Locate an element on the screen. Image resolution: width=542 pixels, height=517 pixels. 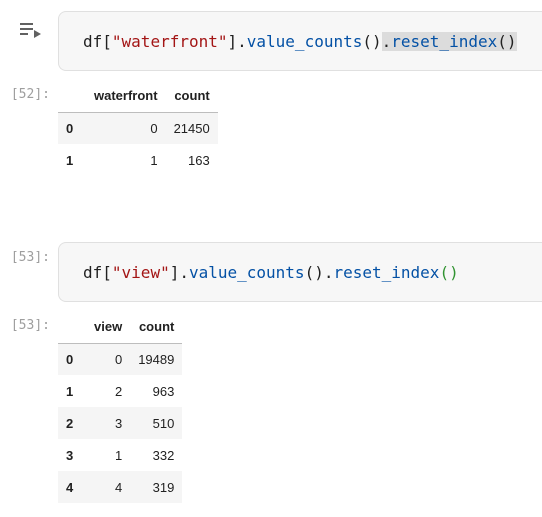
output-table-52: waterfront count 0 0 21450 1 1 163 is located at coordinates (138, 128).